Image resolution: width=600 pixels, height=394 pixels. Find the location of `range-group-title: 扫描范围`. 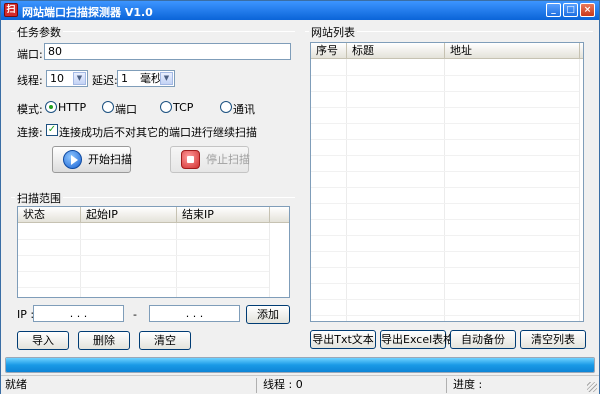

range-group-title: 扫描范围 is located at coordinates (39, 198).